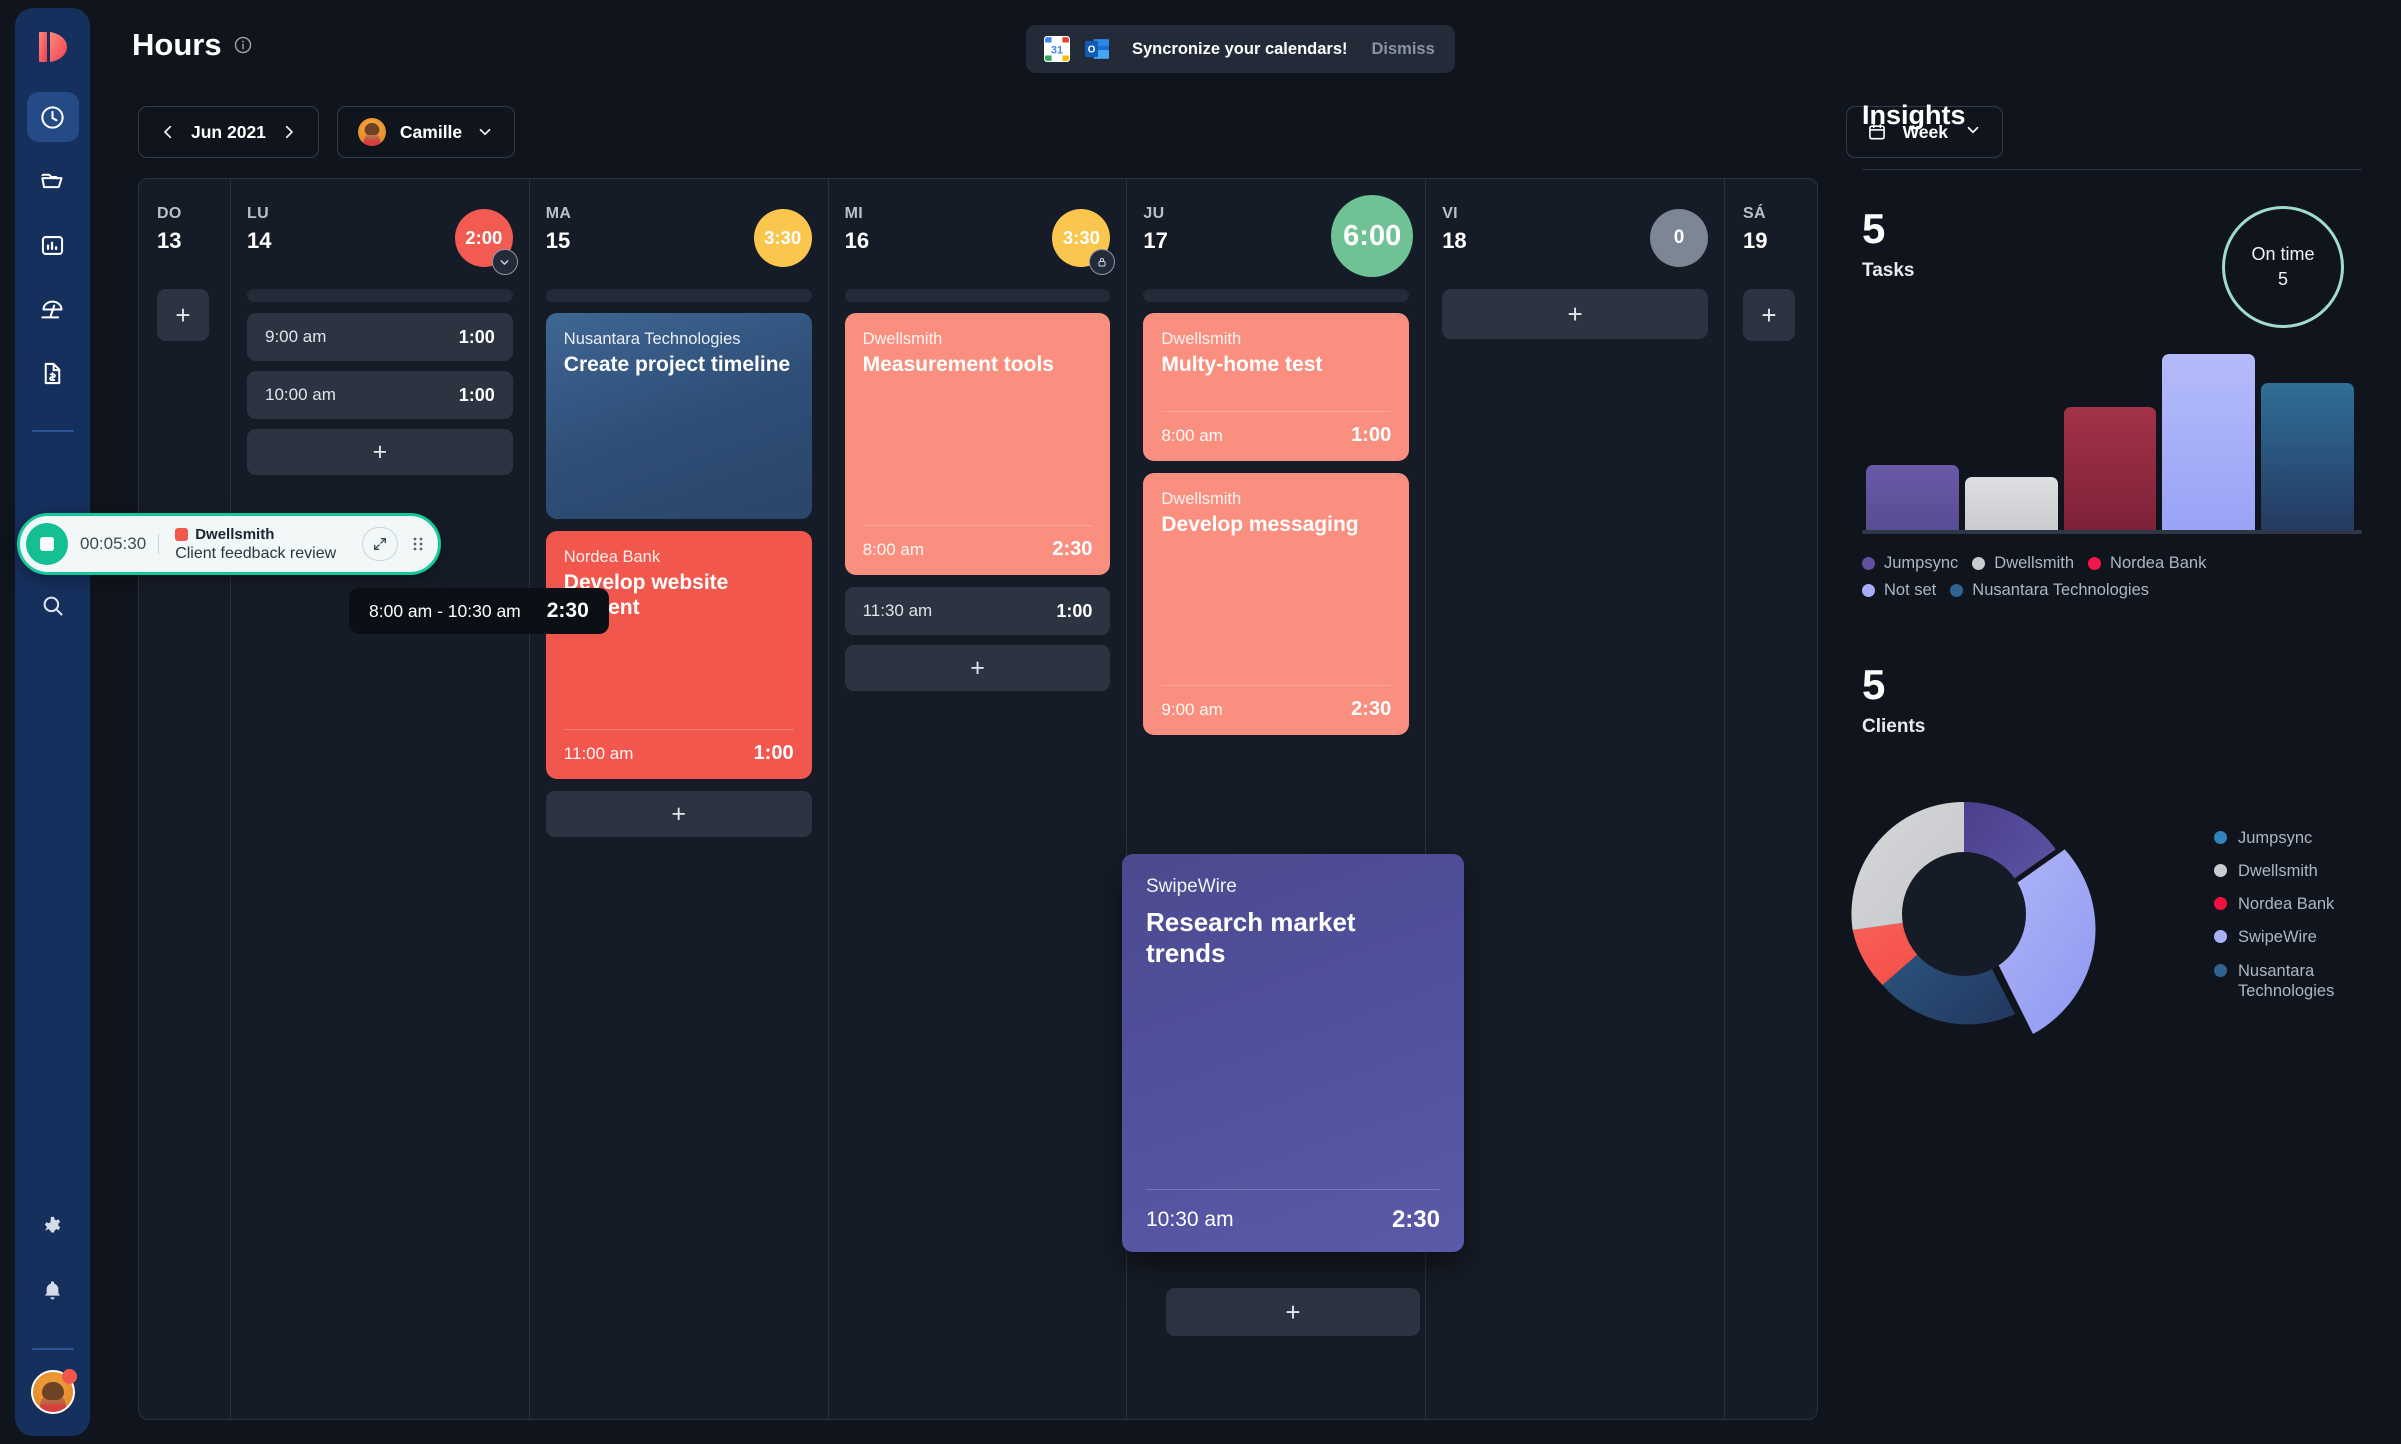  I want to click on sidebar-item-time-off, so click(53, 309).